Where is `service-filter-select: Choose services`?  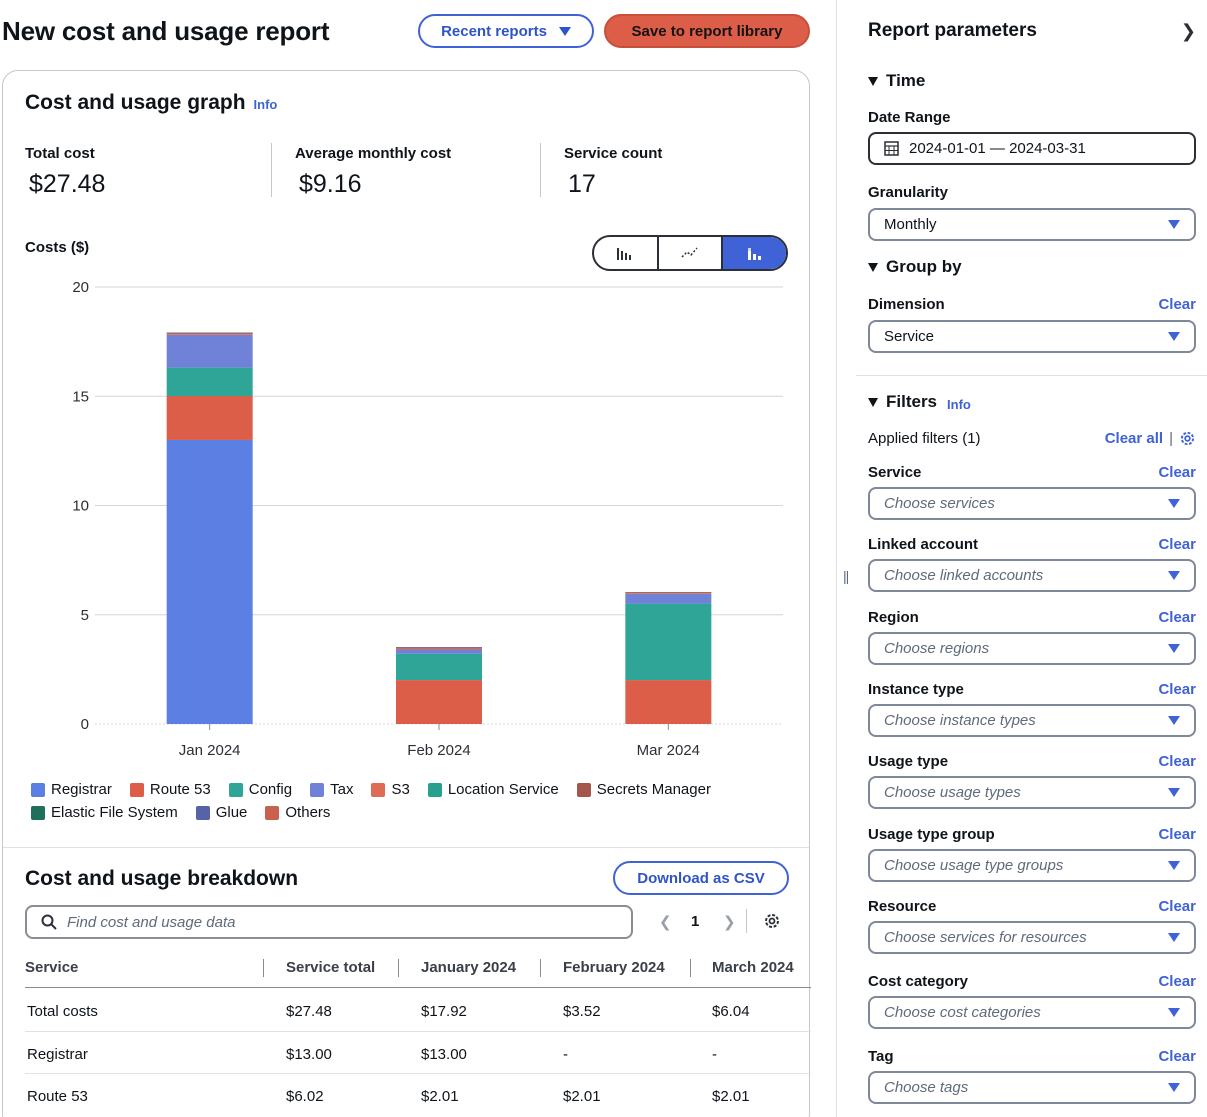
service-filter-select: Choose services is located at coordinates (1032, 503).